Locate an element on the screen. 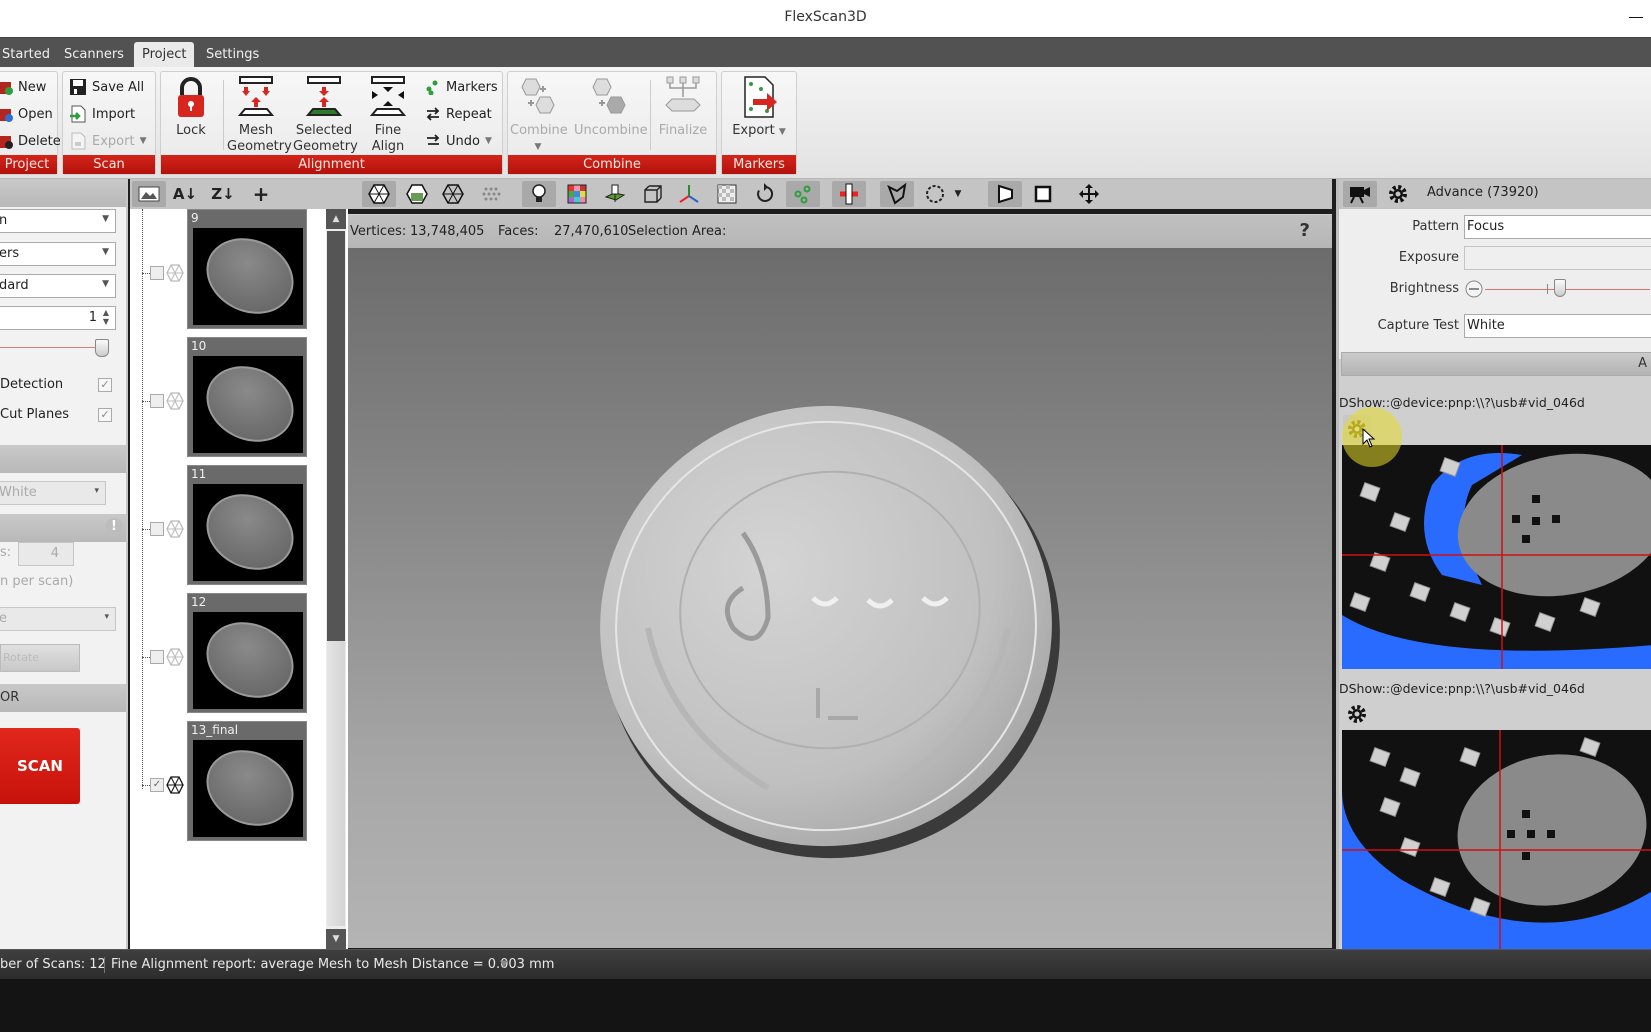  scan-thumbnail: 12 is located at coordinates (247, 653).